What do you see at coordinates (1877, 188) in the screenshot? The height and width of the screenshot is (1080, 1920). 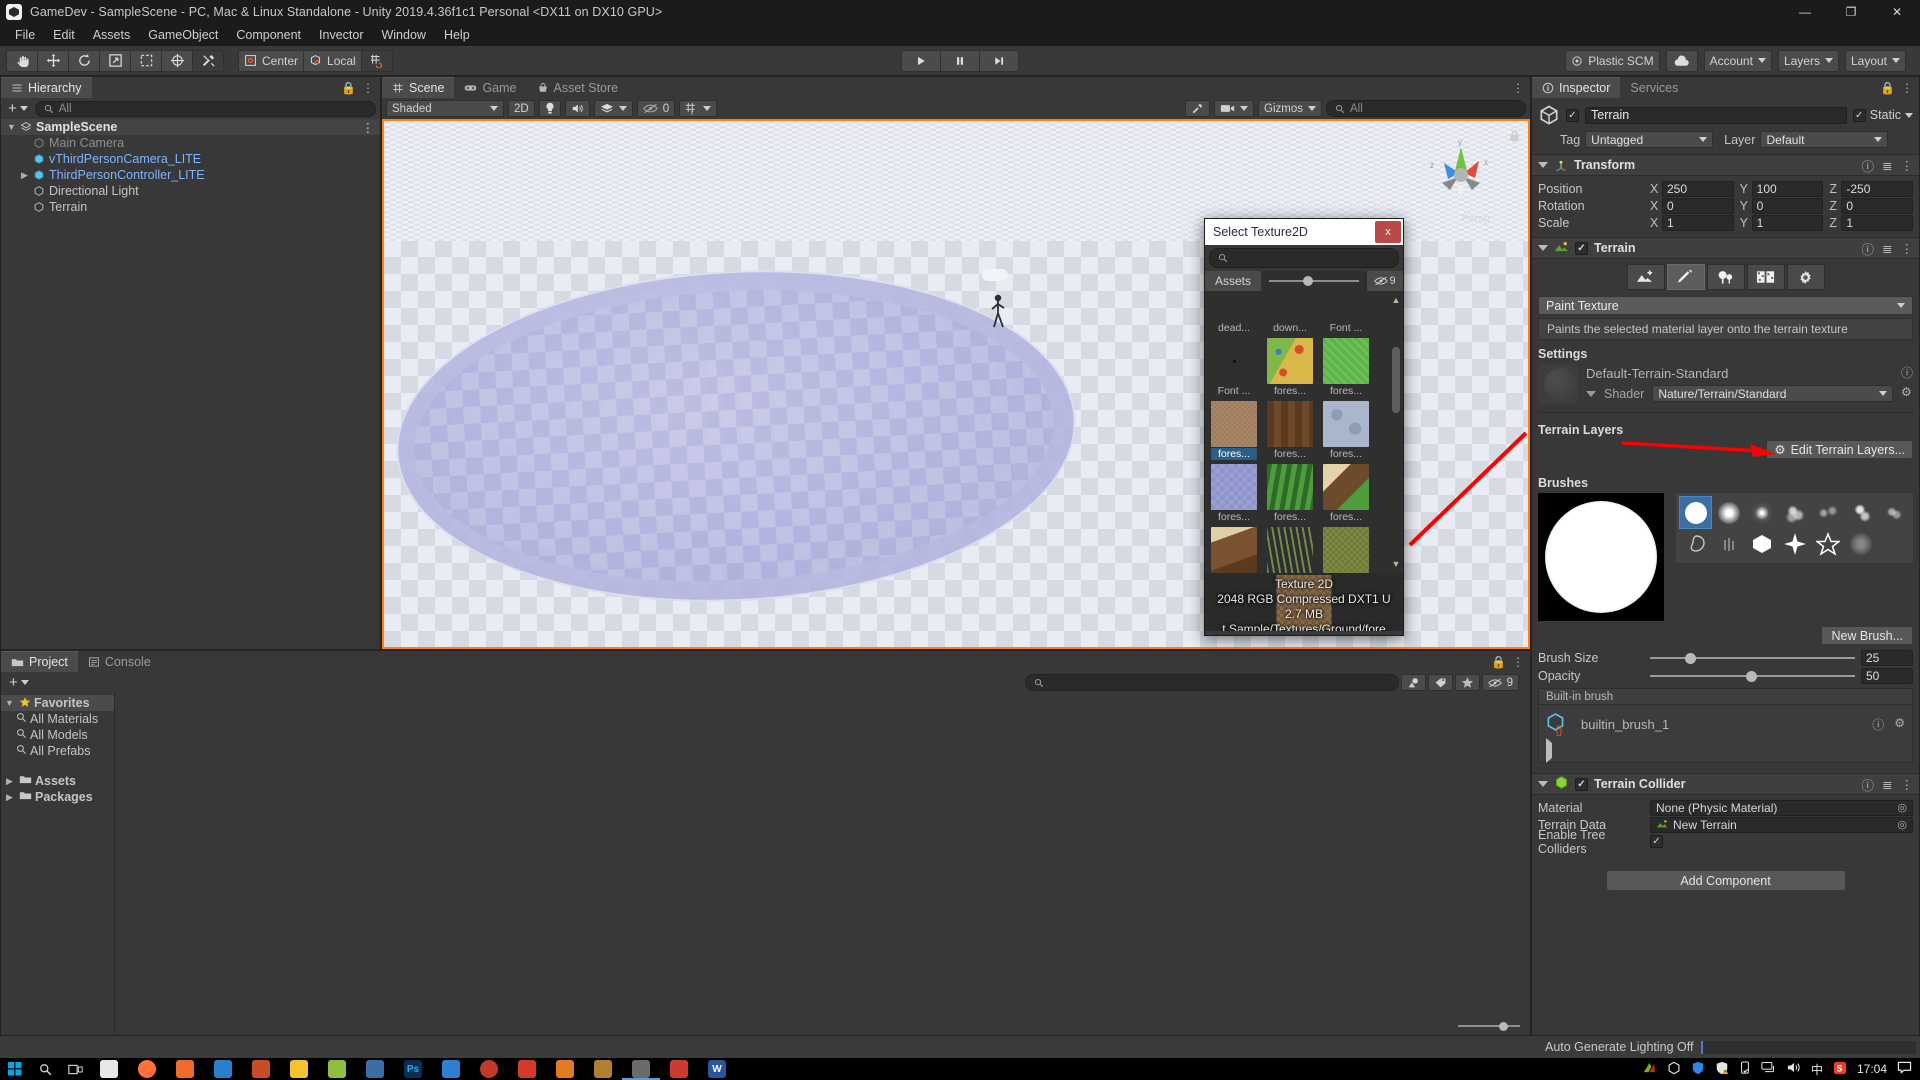 I see `position-z-input: -250` at bounding box center [1877, 188].